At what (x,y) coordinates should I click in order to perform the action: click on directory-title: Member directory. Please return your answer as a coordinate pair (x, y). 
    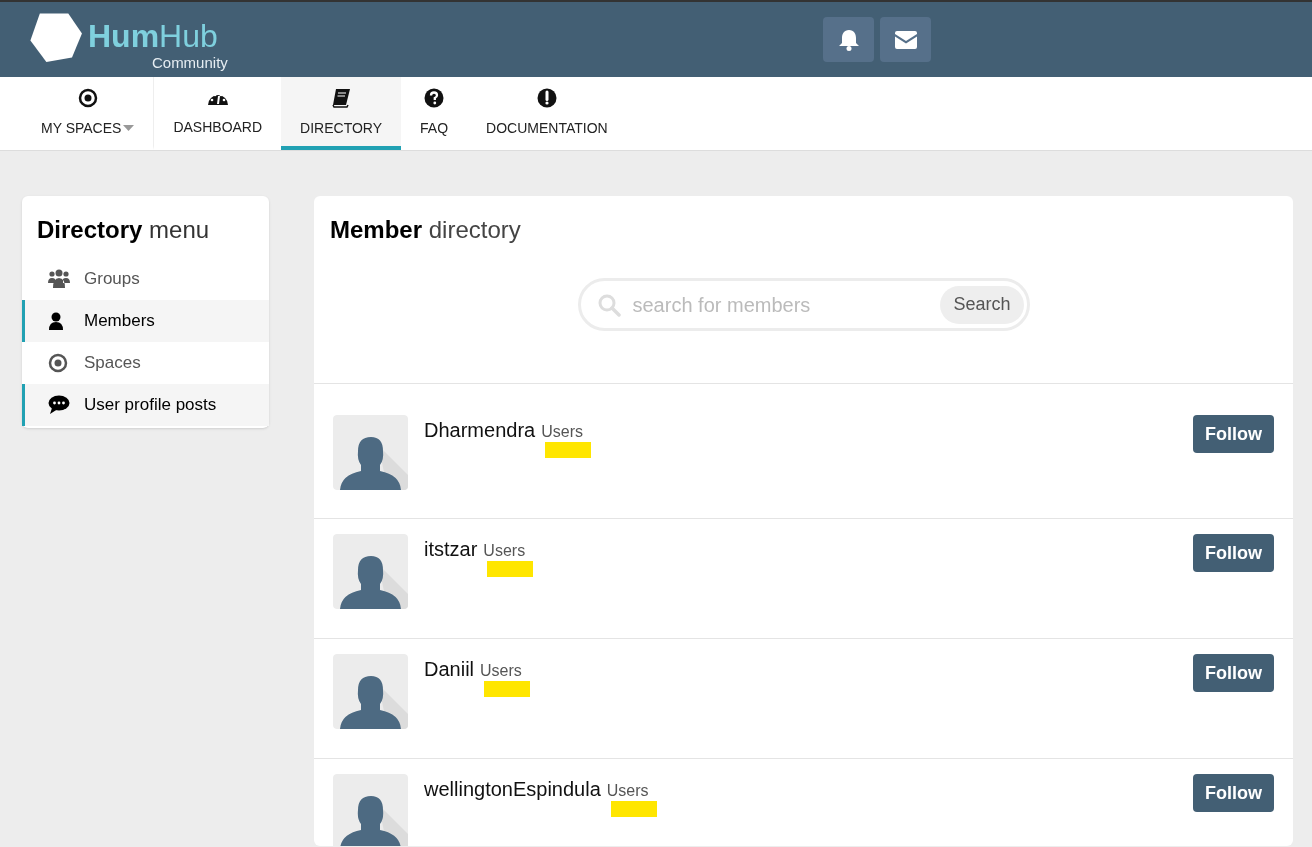
    Looking at the image, I should click on (425, 230).